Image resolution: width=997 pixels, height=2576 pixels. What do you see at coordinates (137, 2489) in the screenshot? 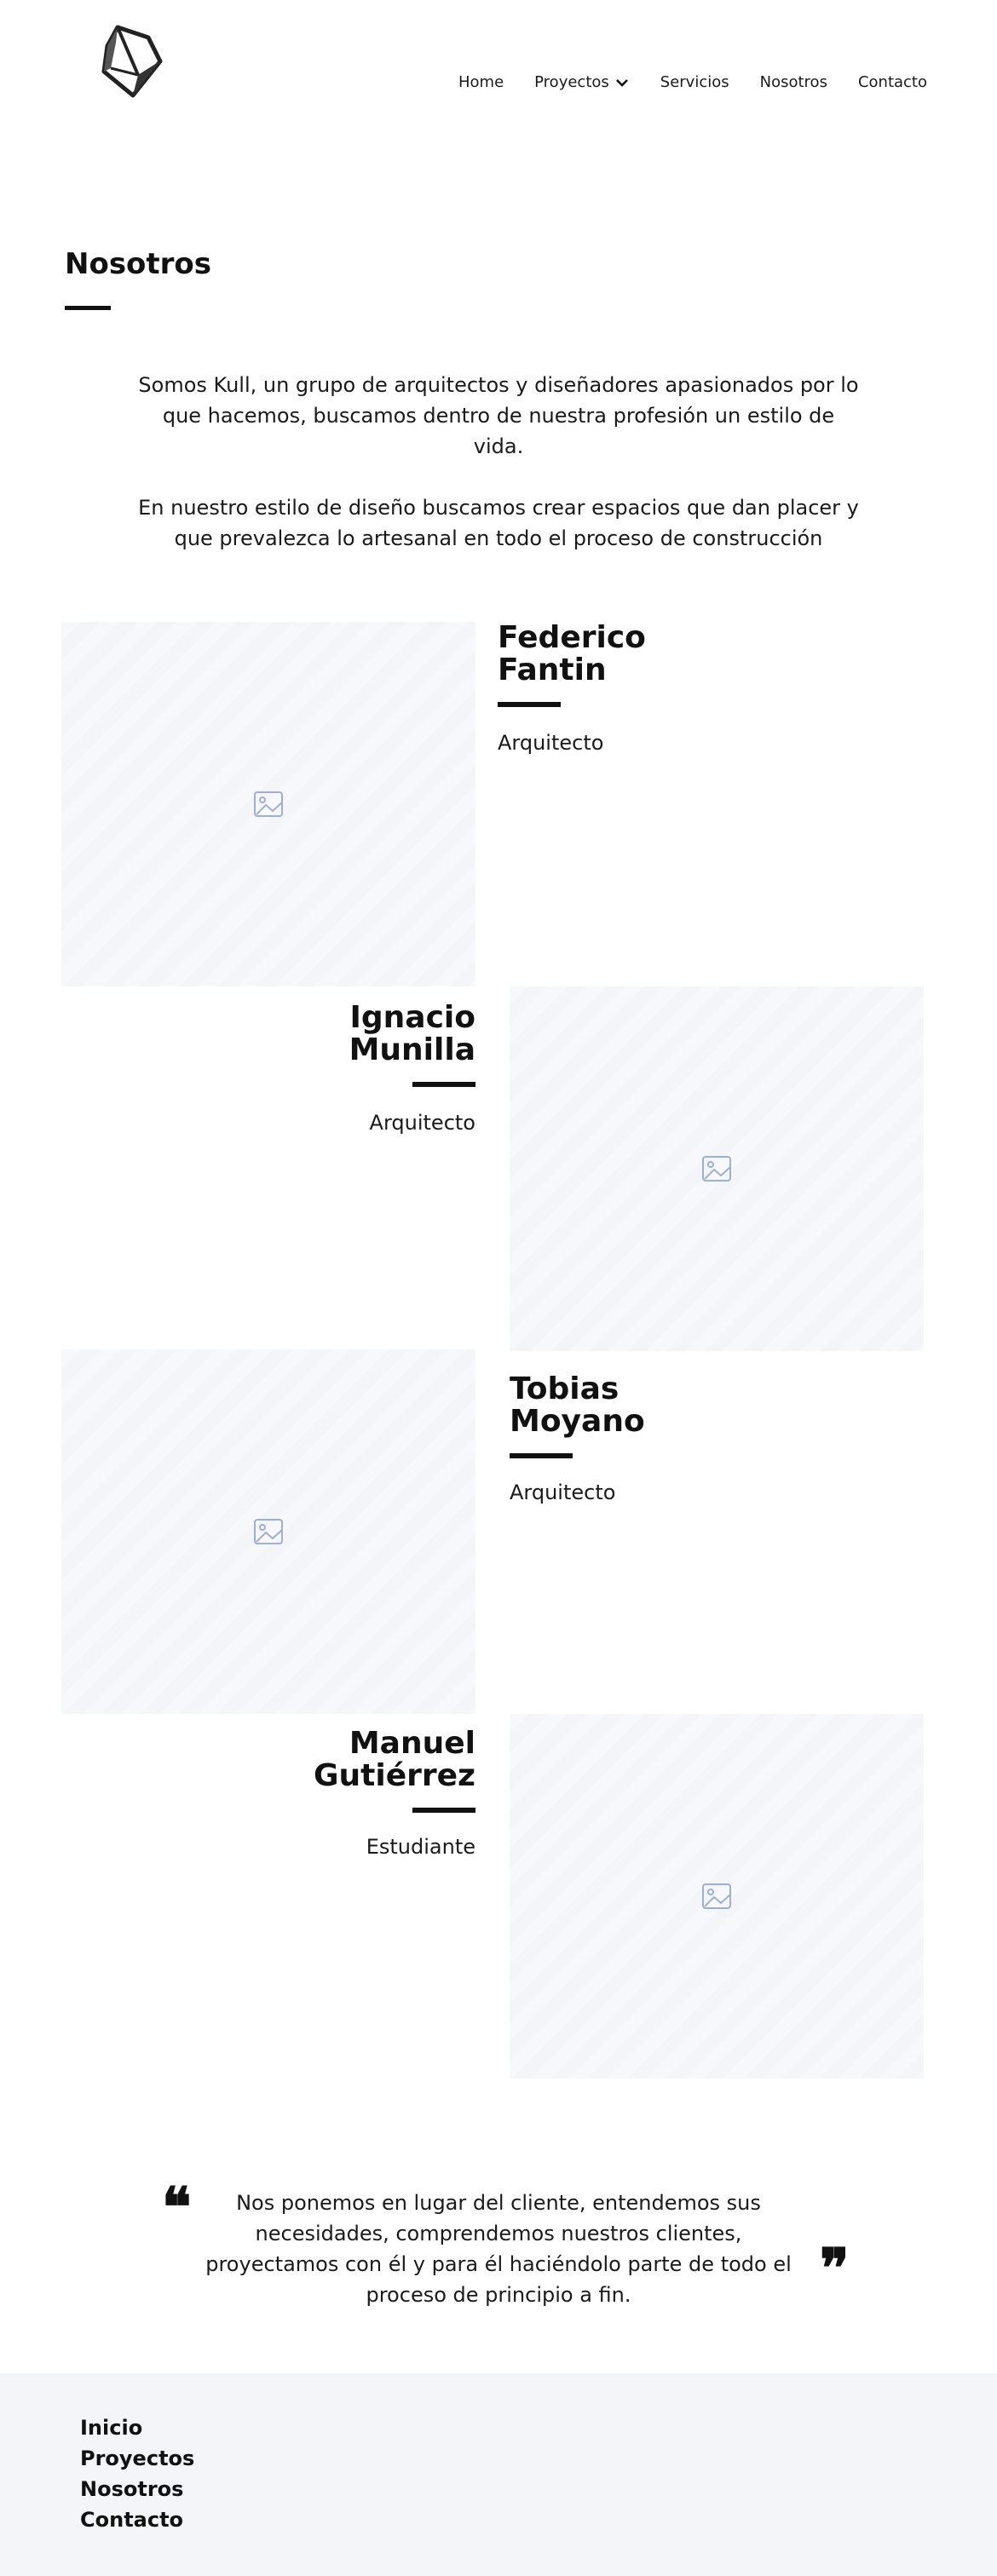
I see `footer-link-nosotros: Nosotros` at bounding box center [137, 2489].